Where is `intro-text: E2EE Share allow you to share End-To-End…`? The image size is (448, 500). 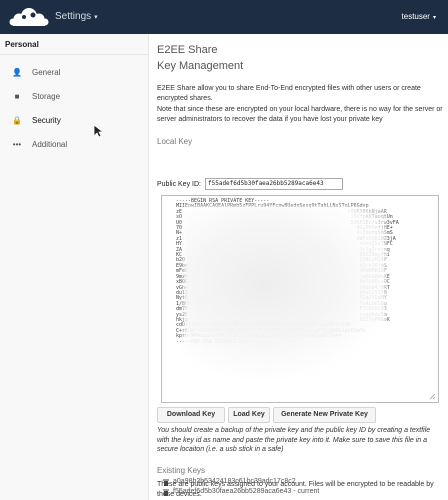 intro-text: E2EE Share allow you to share End-To-End… is located at coordinates (289, 93).